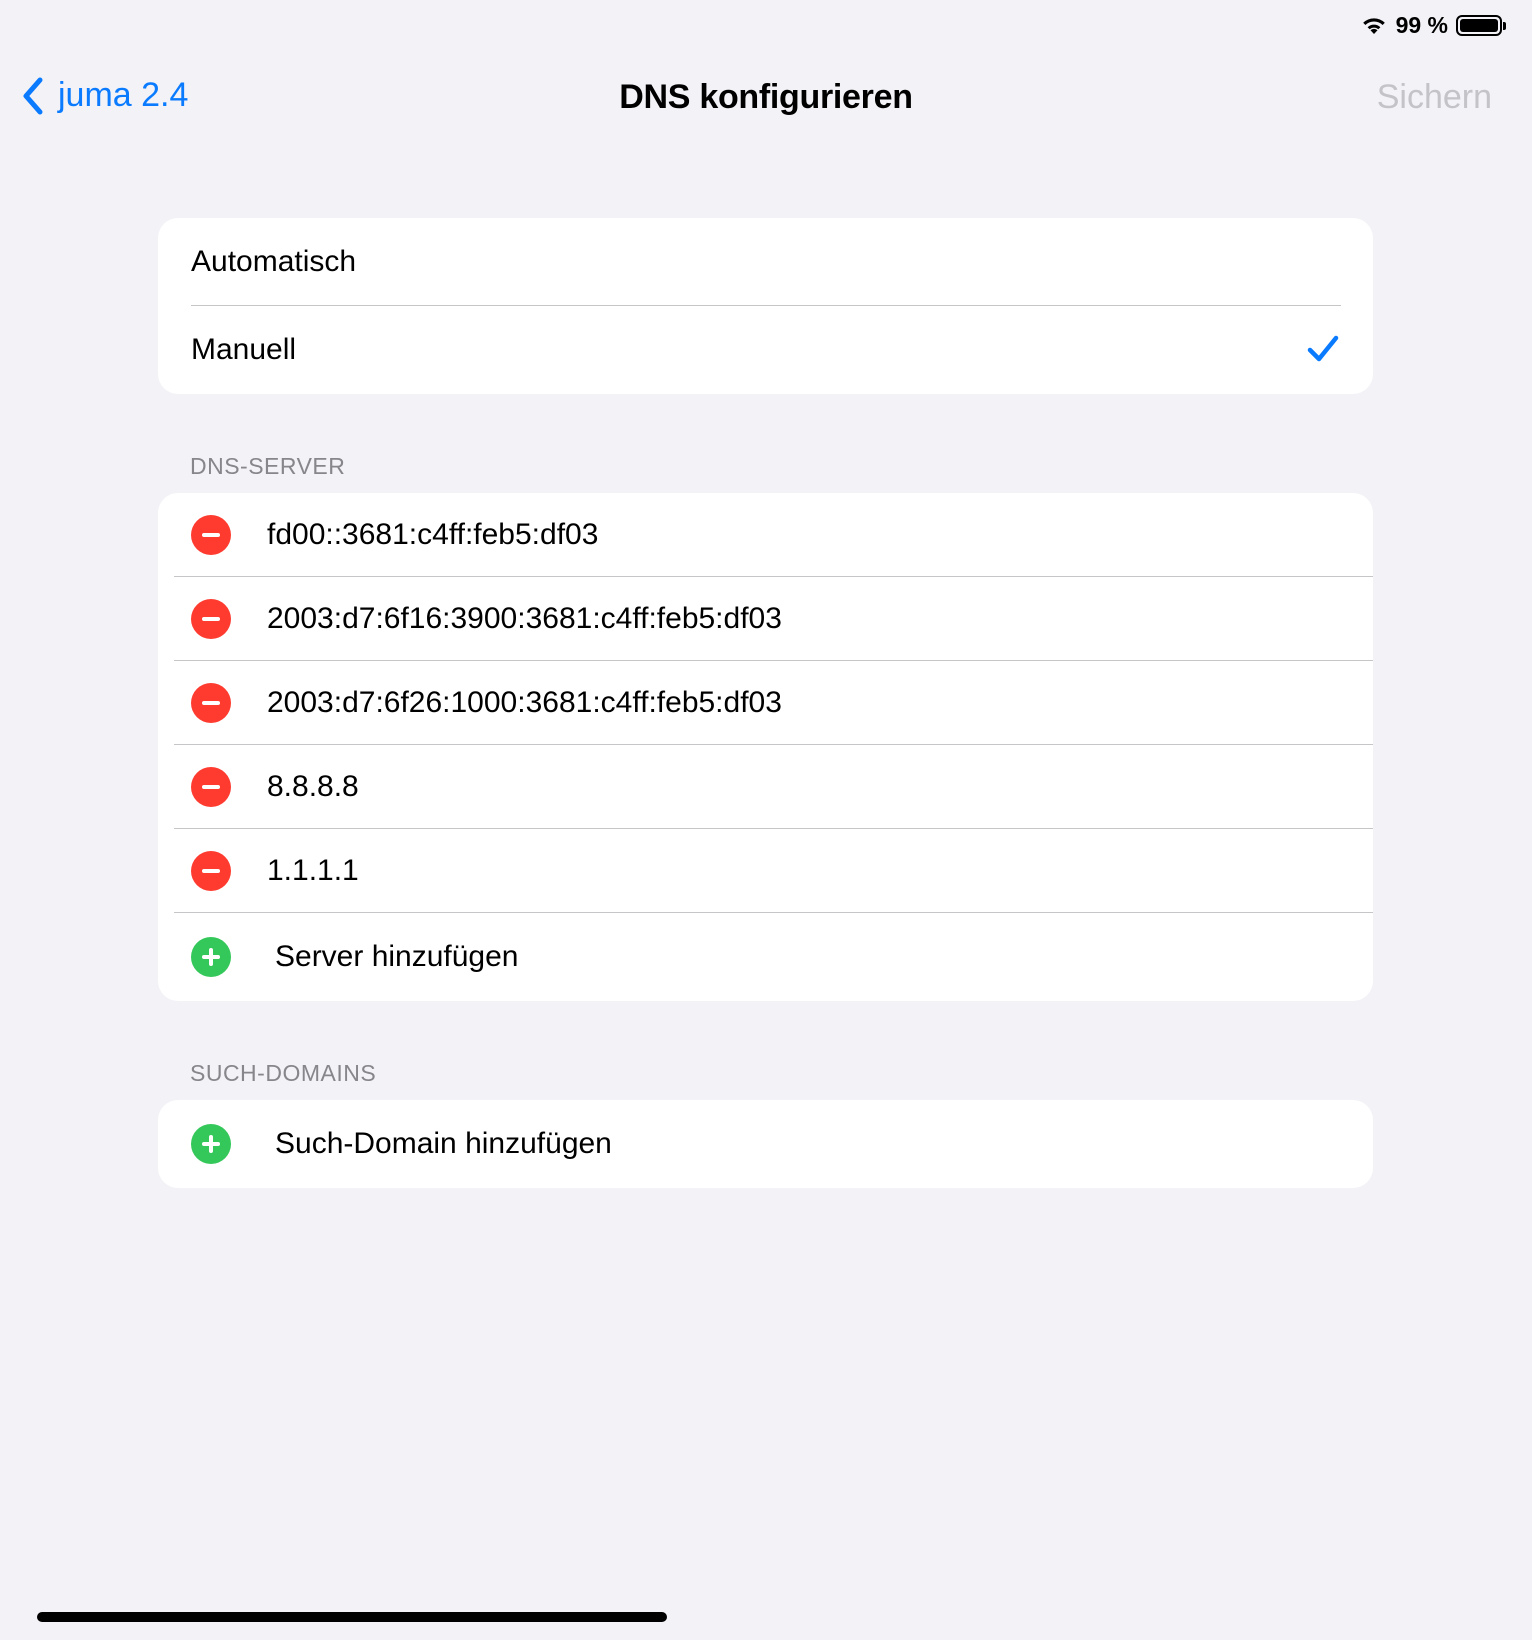 Image resolution: width=1532 pixels, height=1640 pixels. Describe the element at coordinates (1481, 25) in the screenshot. I see `battery-icon` at that location.